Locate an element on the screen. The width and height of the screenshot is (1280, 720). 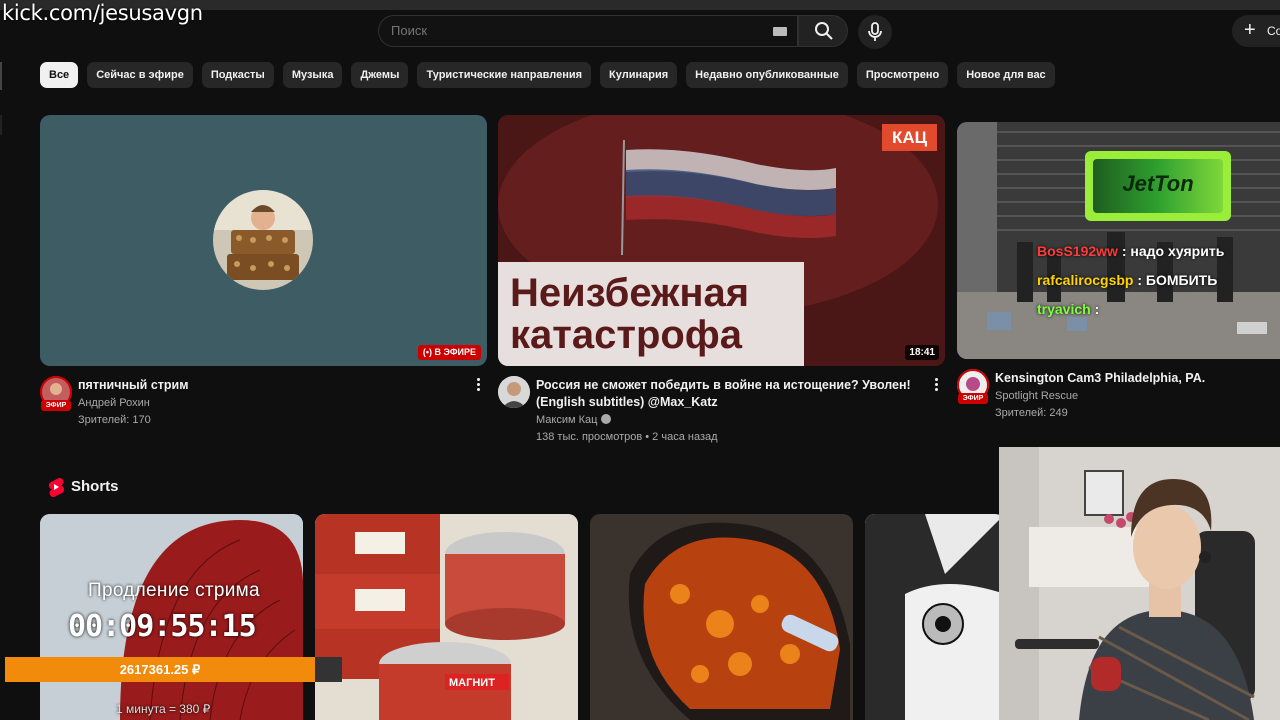
search-box is located at coordinates (588, 31).